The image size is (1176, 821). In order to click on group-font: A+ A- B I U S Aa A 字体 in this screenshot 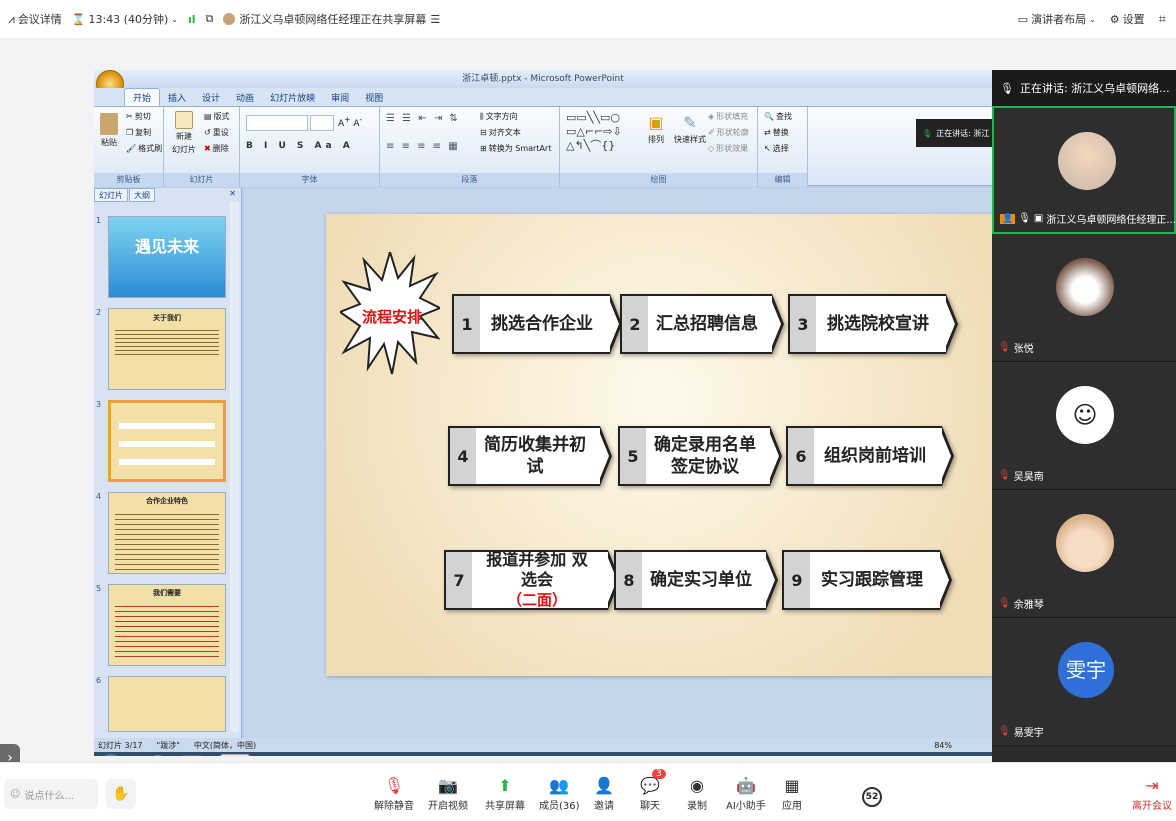, I will do `click(310, 147)`.